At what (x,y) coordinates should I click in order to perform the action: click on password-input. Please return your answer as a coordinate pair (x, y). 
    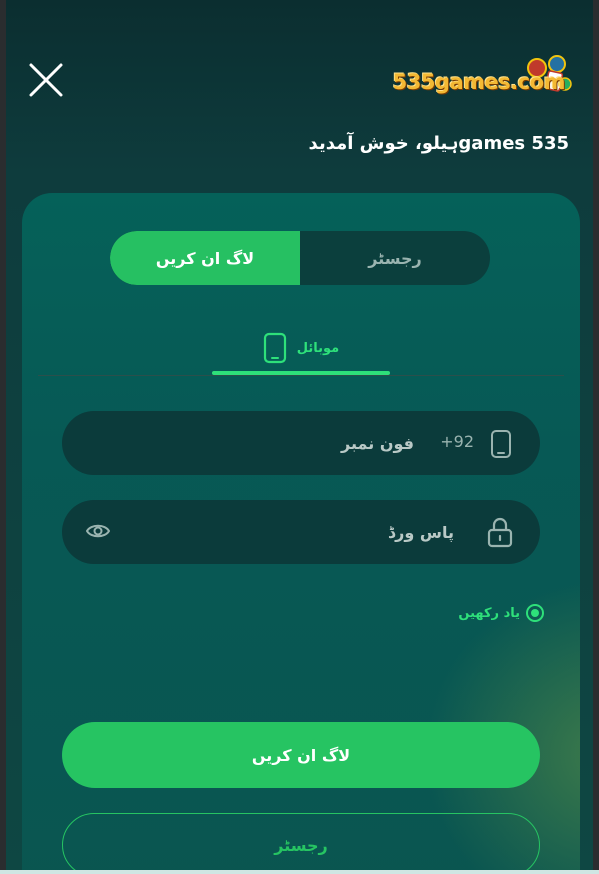
    Looking at the image, I should click on (294, 532).